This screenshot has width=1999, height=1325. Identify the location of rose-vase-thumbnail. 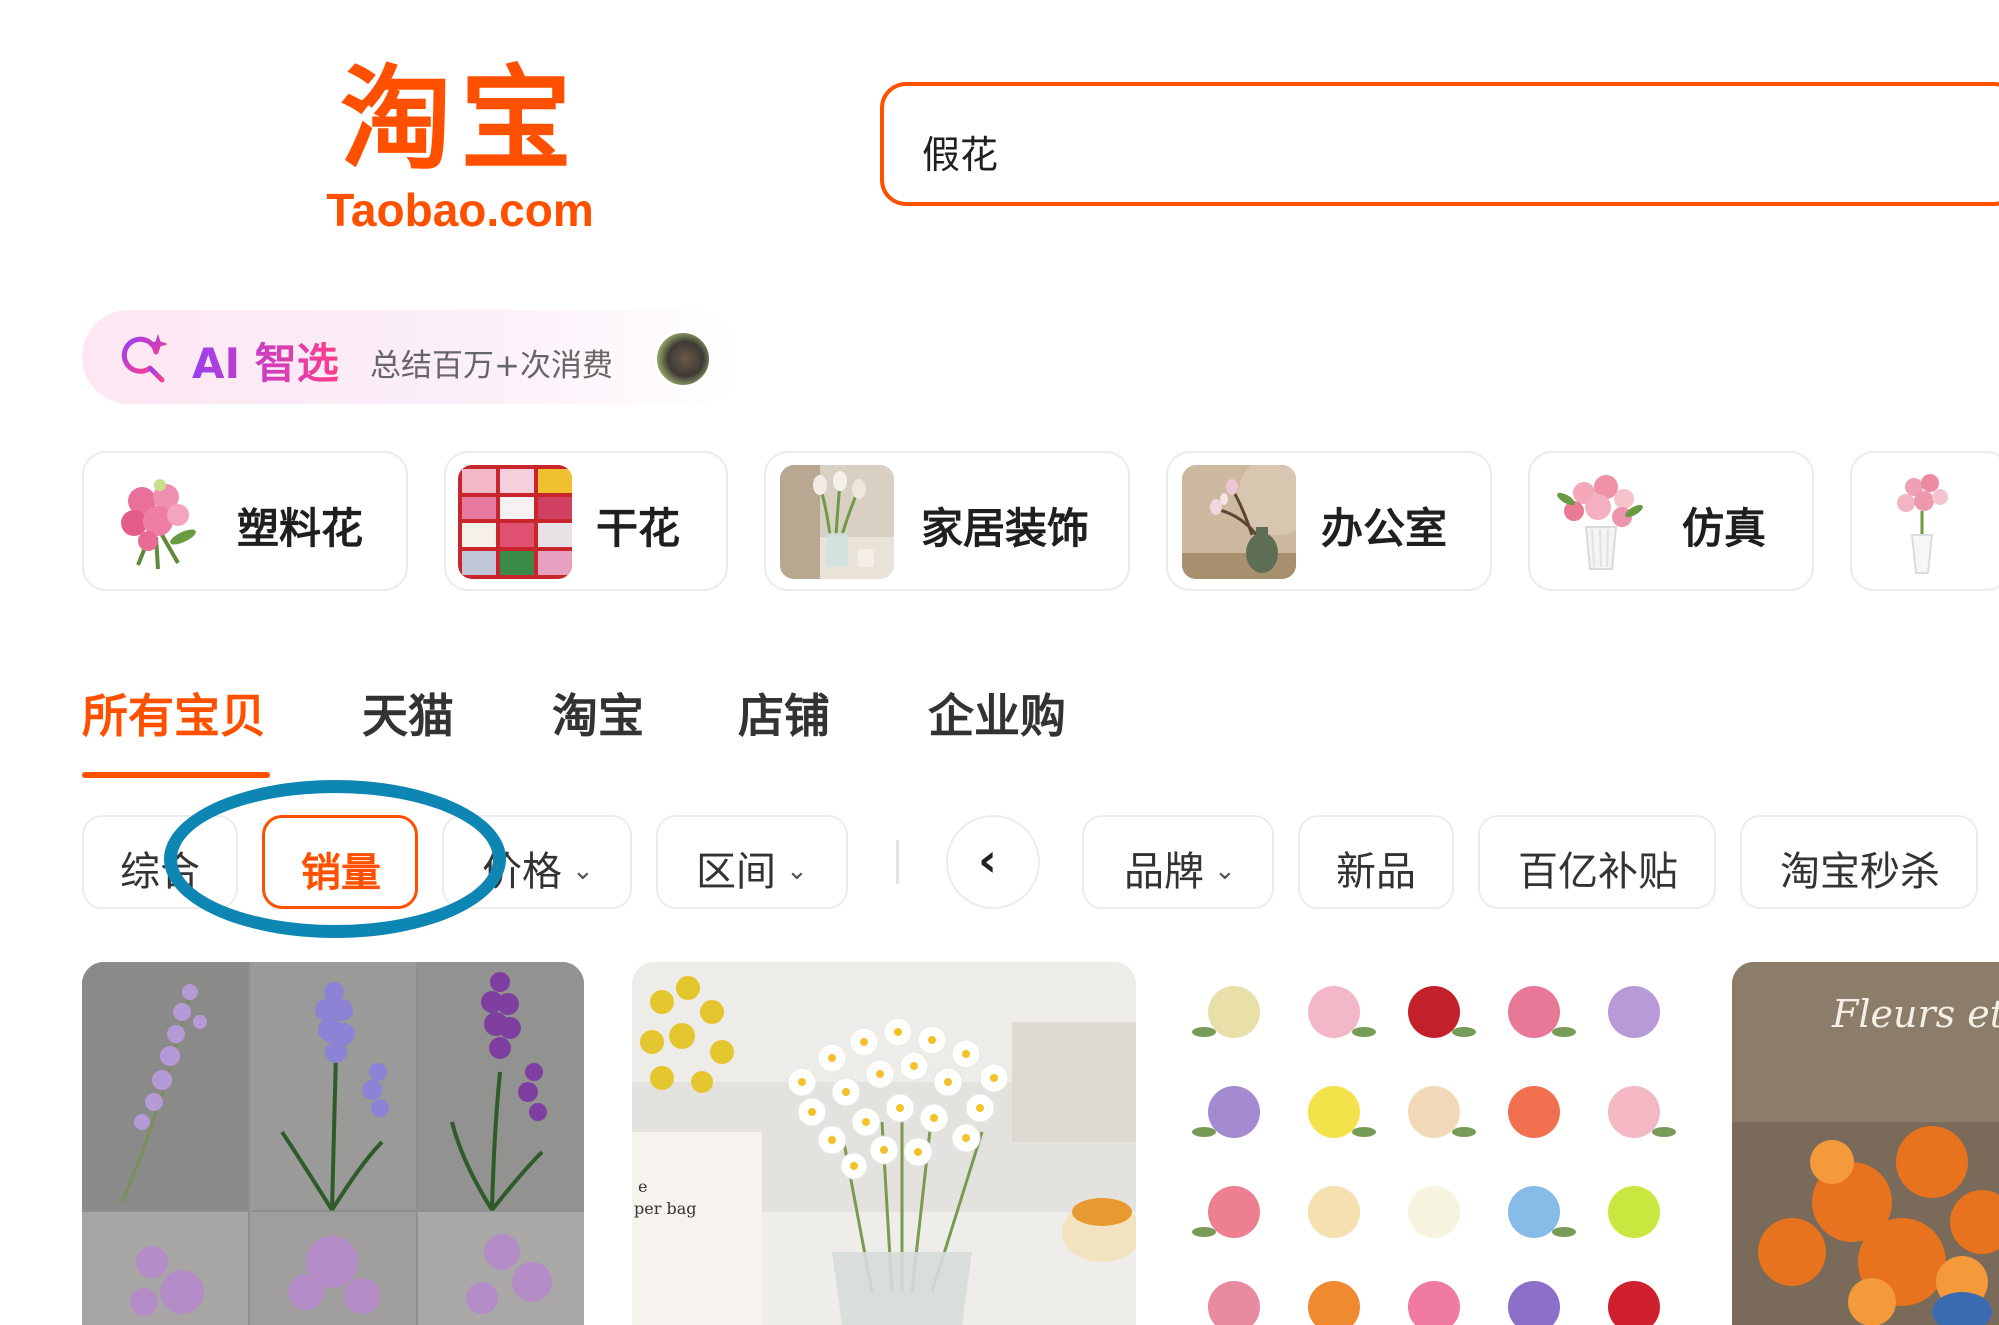
(1601, 522).